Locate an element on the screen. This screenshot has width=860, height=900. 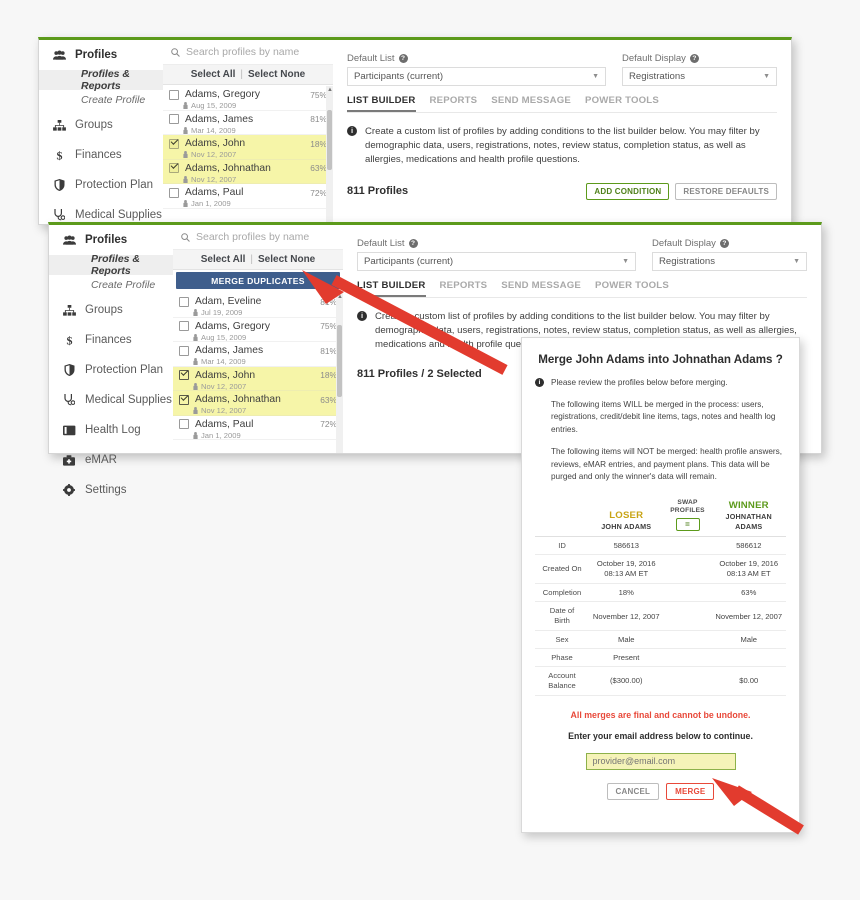
search-icon is located at coordinates (185, 237).